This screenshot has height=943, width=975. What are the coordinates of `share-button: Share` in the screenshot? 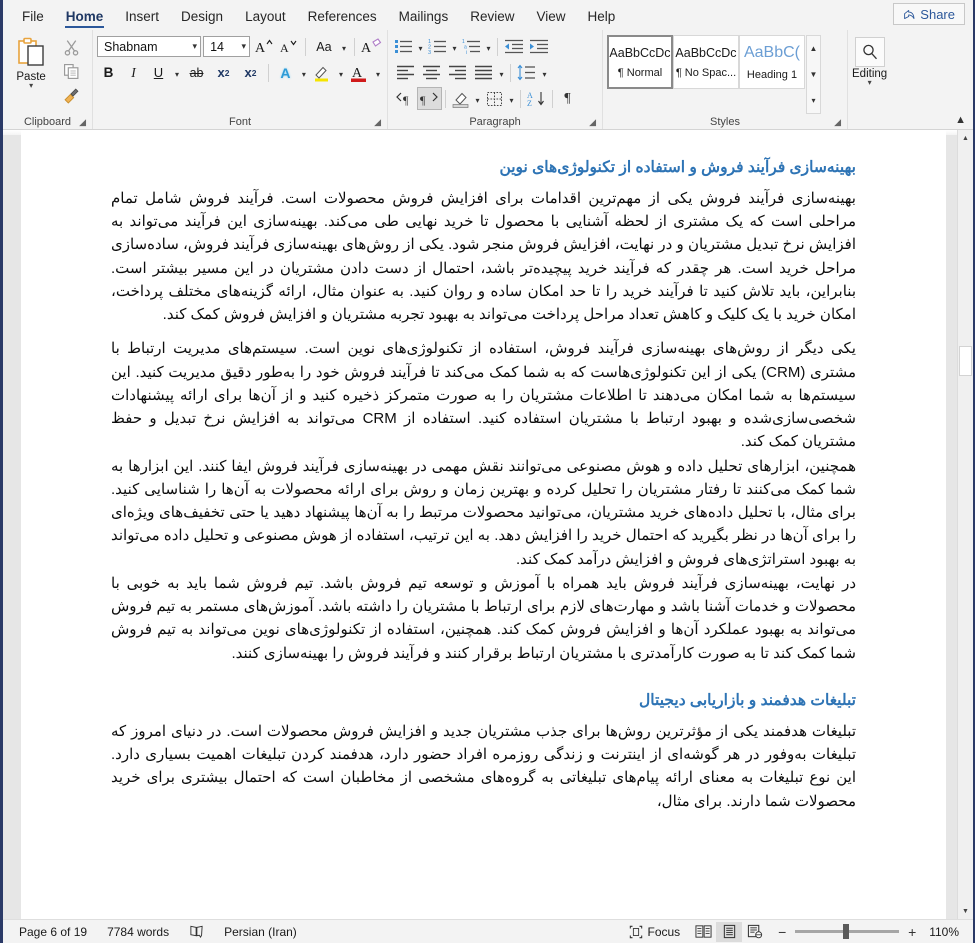 It's located at (929, 14).